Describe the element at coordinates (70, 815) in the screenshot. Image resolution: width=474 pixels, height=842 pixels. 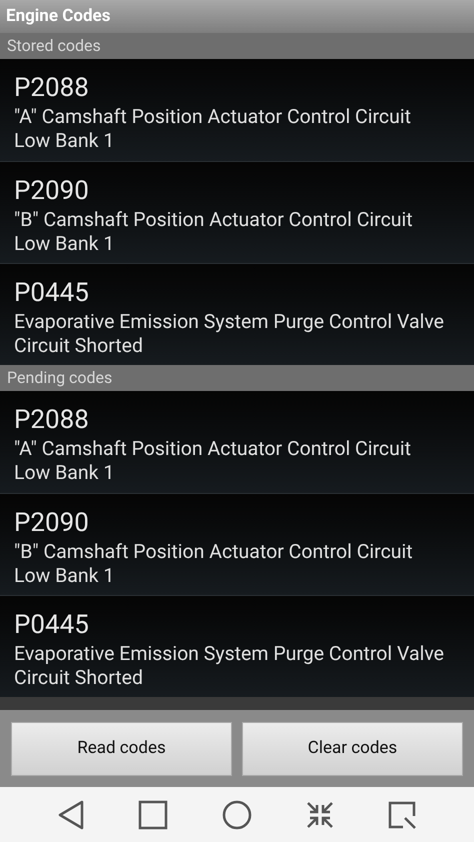
I see `back-icon` at that location.